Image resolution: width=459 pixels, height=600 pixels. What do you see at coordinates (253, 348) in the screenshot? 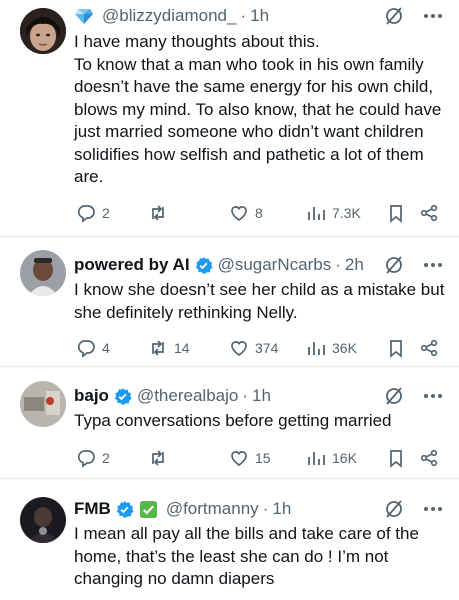
I see `like-button: 374` at bounding box center [253, 348].